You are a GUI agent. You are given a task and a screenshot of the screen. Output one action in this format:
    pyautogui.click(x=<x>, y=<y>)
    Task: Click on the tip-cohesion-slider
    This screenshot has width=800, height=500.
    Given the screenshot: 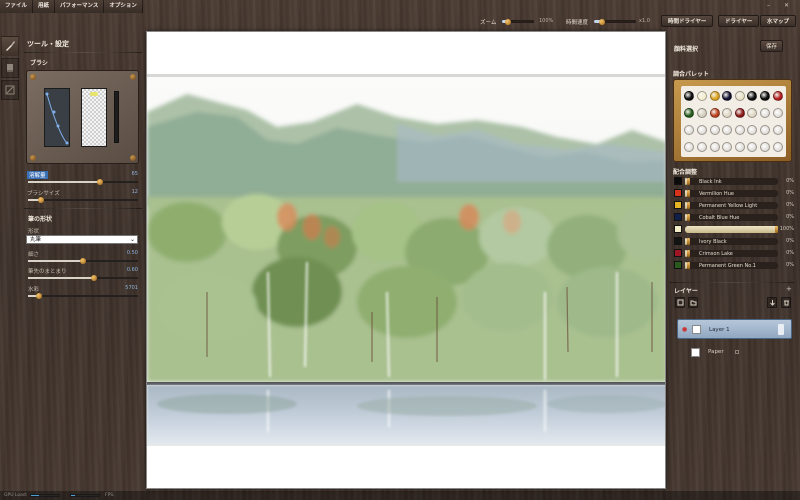 What is the action you would take?
    pyautogui.click(x=83, y=278)
    